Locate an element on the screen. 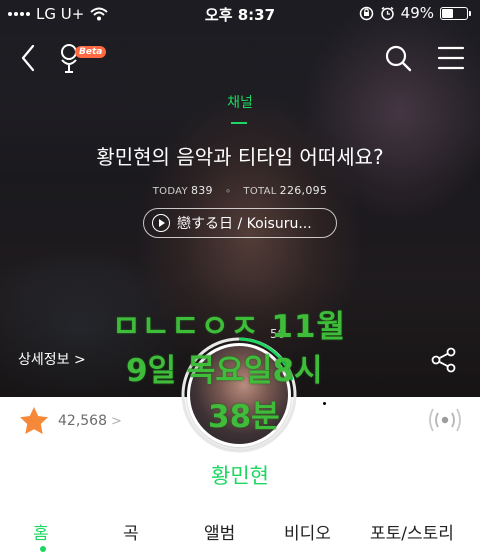 This screenshot has height=559, width=480. tab-songs: 곡 is located at coordinates (131, 531).